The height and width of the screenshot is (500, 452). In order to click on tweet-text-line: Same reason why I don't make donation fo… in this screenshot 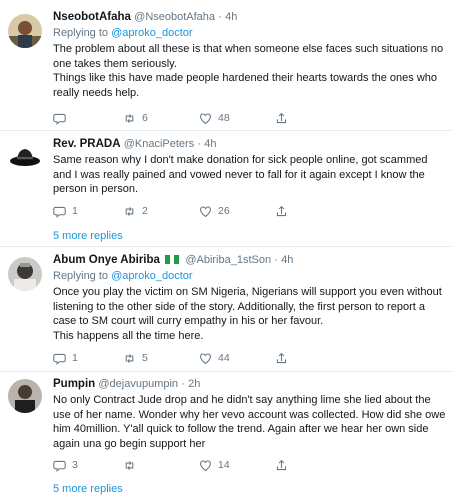, I will do `click(240, 174)`.